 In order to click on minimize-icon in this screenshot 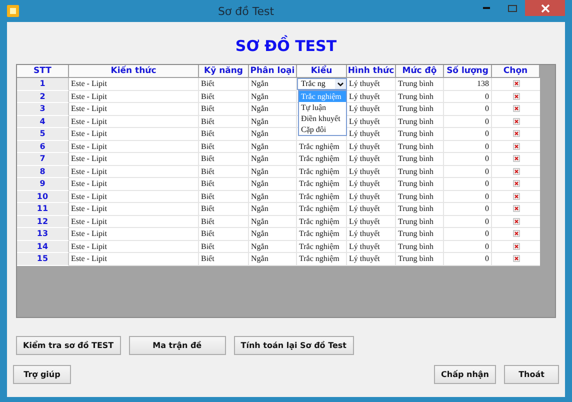, I will do `click(486, 8)`.